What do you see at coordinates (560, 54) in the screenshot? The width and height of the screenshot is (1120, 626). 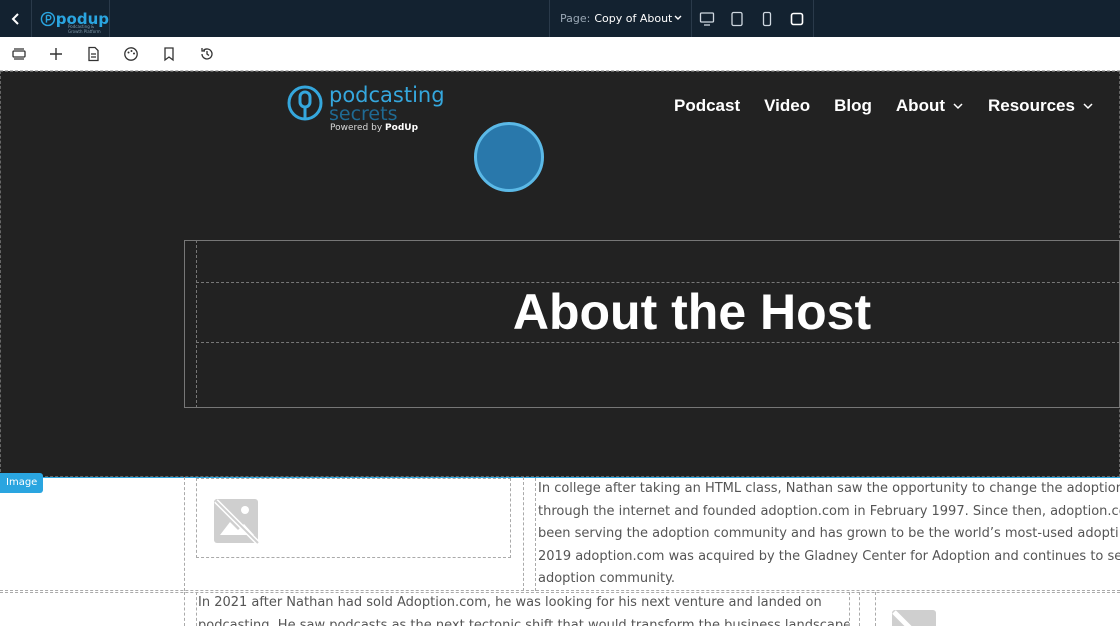 I see `editor-toolbar` at bounding box center [560, 54].